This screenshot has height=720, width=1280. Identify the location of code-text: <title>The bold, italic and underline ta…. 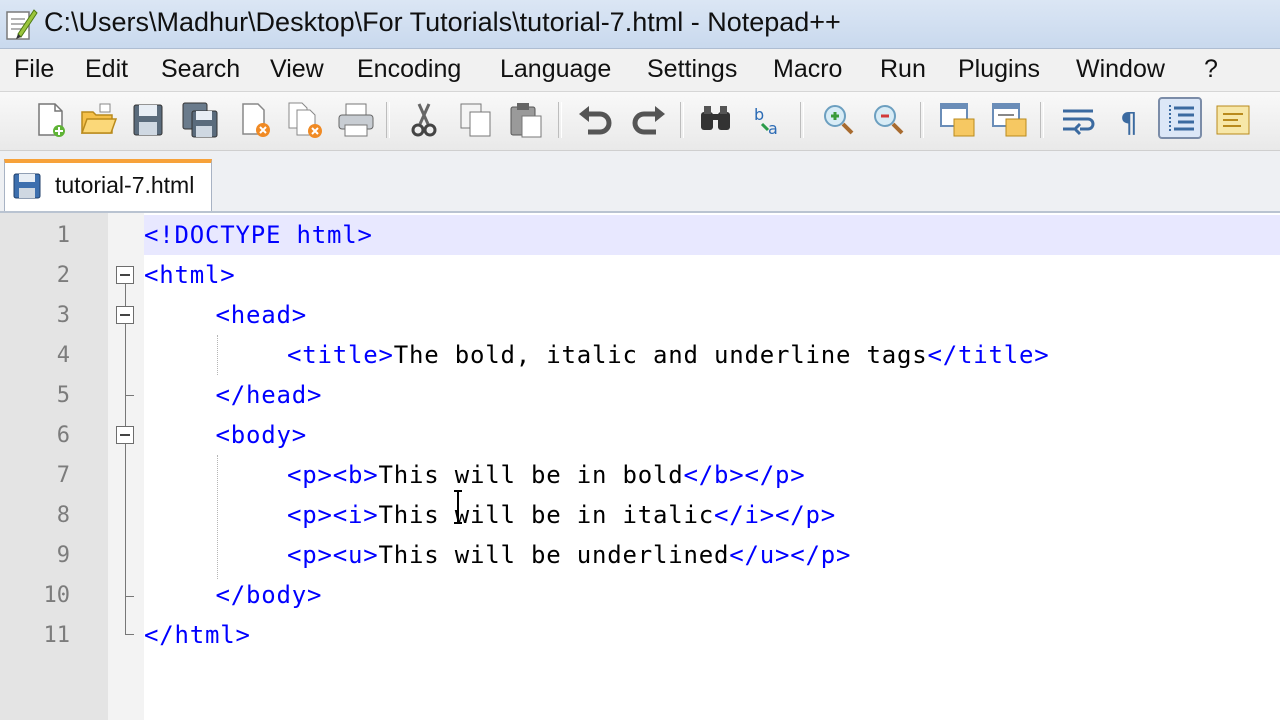
(668, 355).